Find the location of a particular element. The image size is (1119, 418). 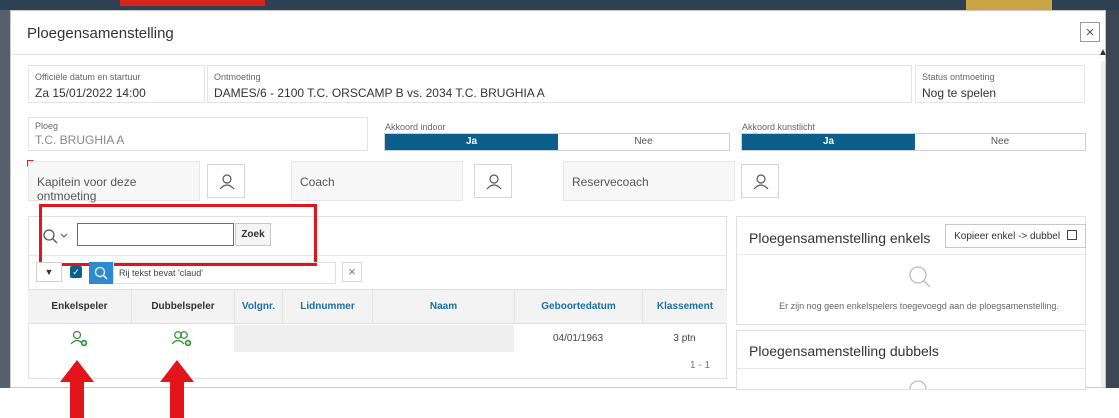

filter-dropdown: ▼ is located at coordinates (49, 272).